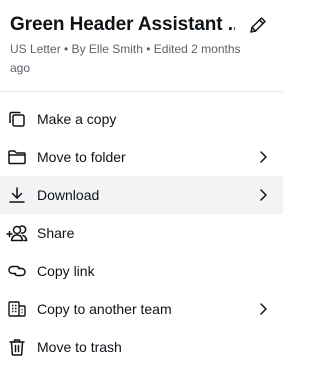 The height and width of the screenshot is (374, 320). I want to click on menu-item-label: Make a copy, so click(77, 119).